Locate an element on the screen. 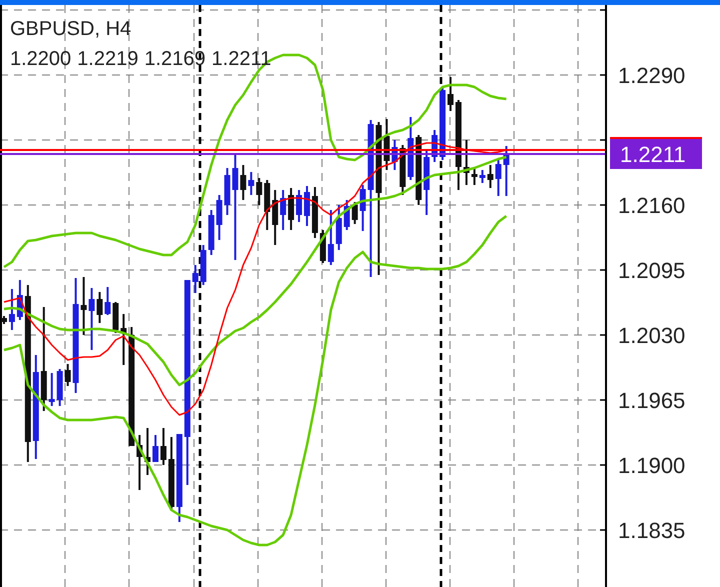  ohlc-value: 1.2200 is located at coordinates (41, 59).